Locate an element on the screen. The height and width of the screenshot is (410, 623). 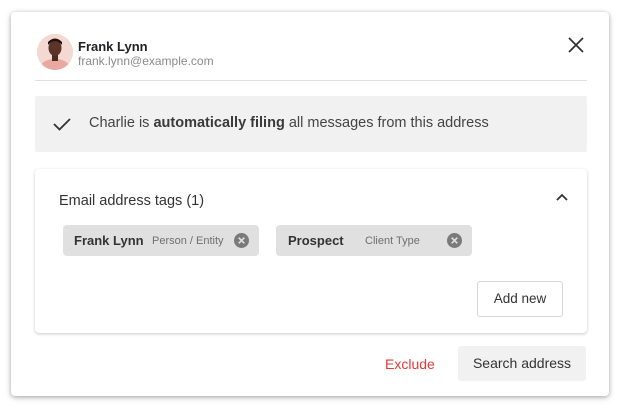
chevron-up-icon is located at coordinates (562, 197).